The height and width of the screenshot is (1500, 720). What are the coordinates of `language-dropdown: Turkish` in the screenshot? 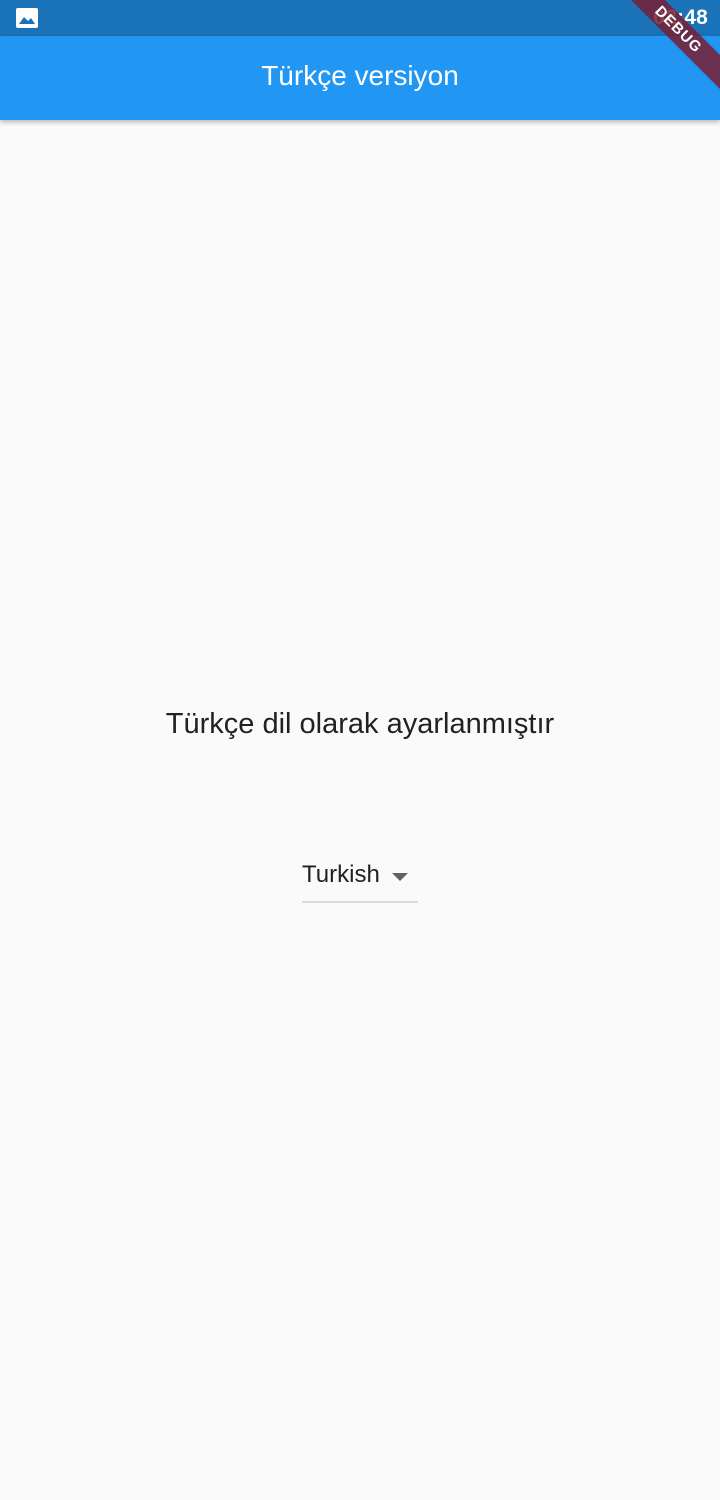 It's located at (360, 879).